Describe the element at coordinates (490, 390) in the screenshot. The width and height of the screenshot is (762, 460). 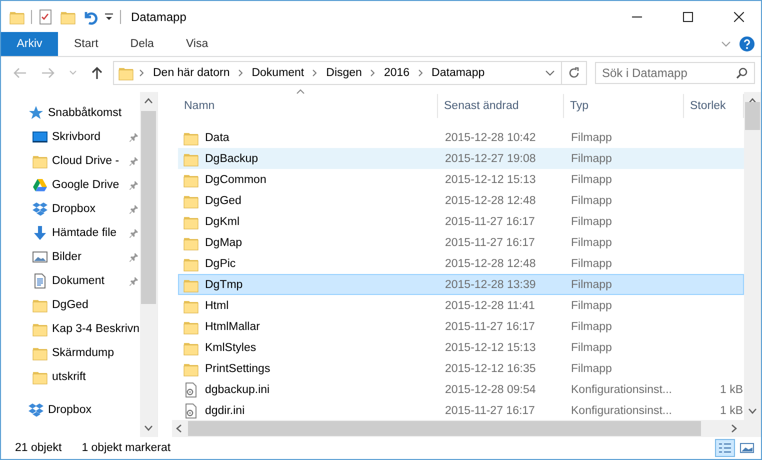
I see `date-cell-text: 2015-12-28 09:54` at that location.